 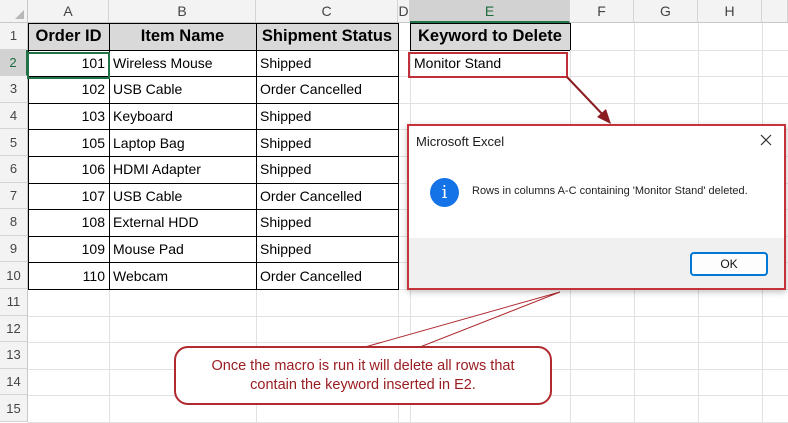 What do you see at coordinates (68, 142) in the screenshot?
I see `order-id-cell: 105` at bounding box center [68, 142].